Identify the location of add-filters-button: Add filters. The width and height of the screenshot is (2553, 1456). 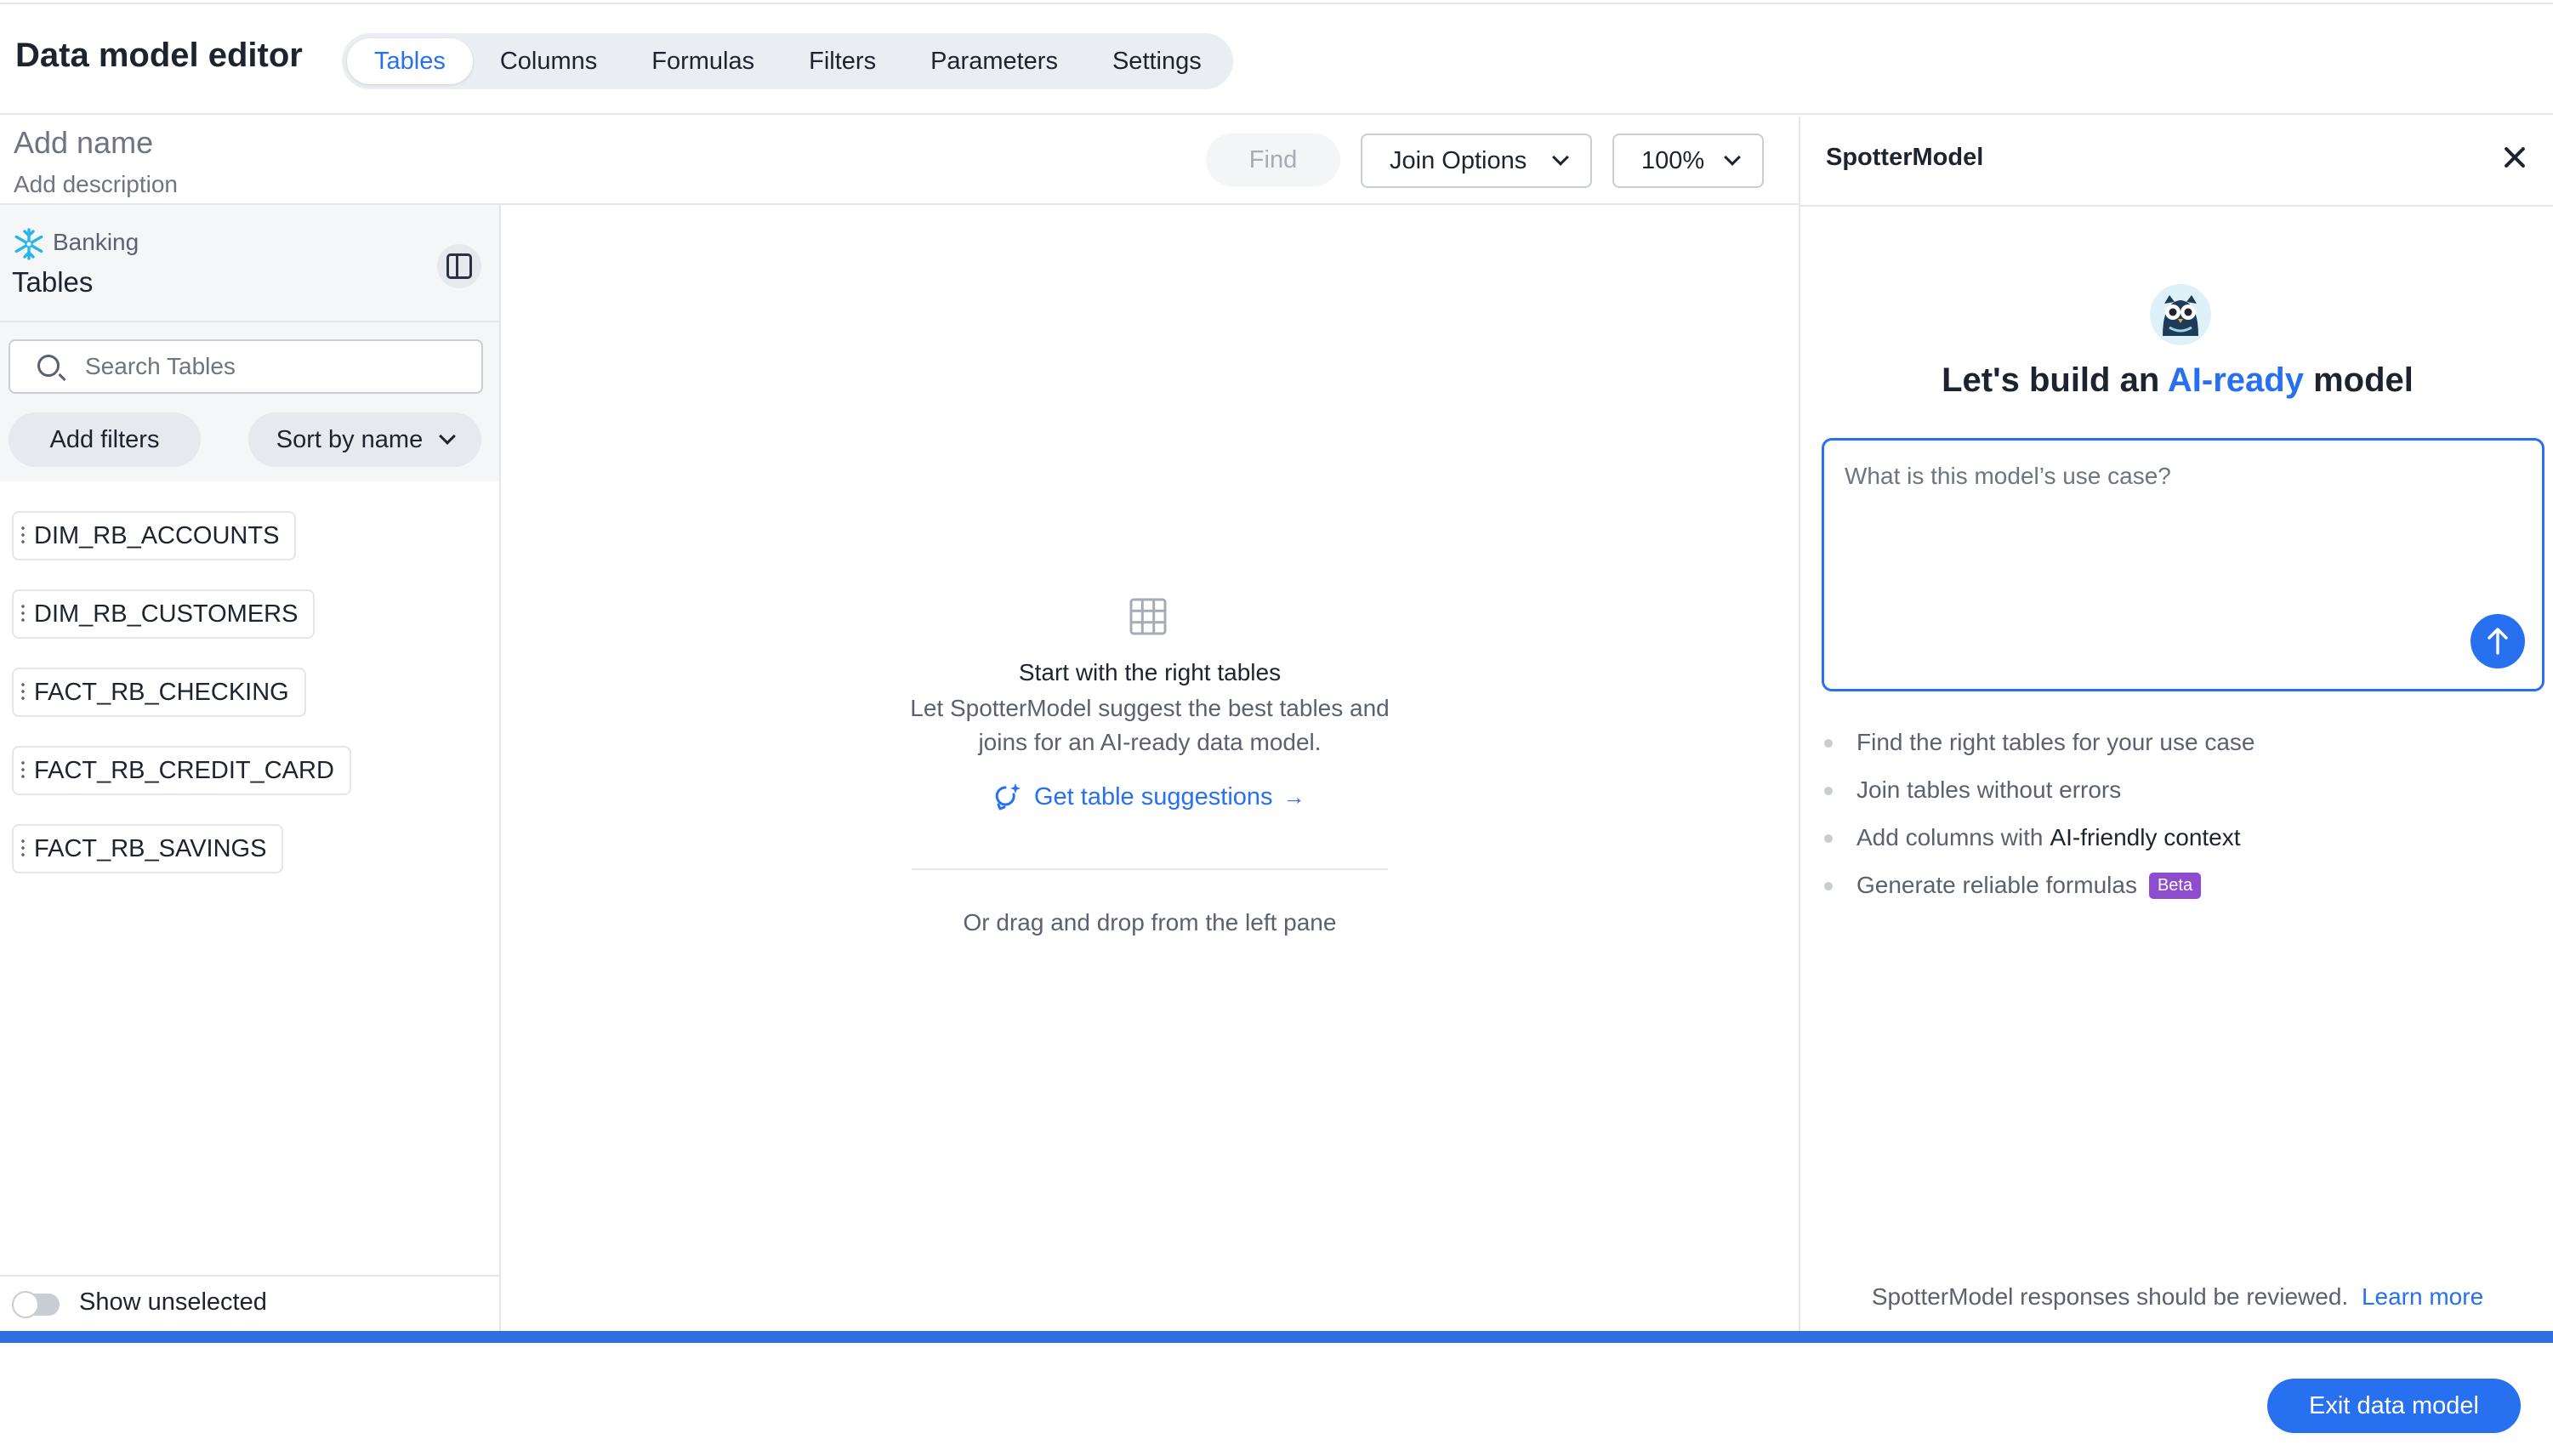
(105, 439).